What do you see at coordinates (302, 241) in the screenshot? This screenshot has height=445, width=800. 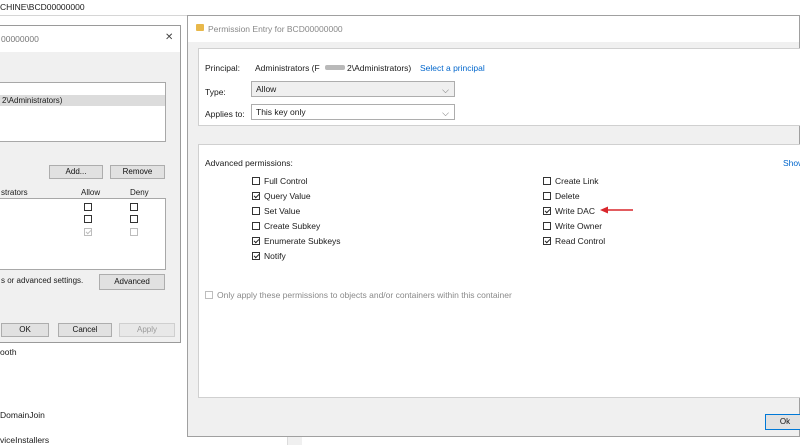 I see `enumerate-subkeys-label: Enumerate Subkeys` at bounding box center [302, 241].